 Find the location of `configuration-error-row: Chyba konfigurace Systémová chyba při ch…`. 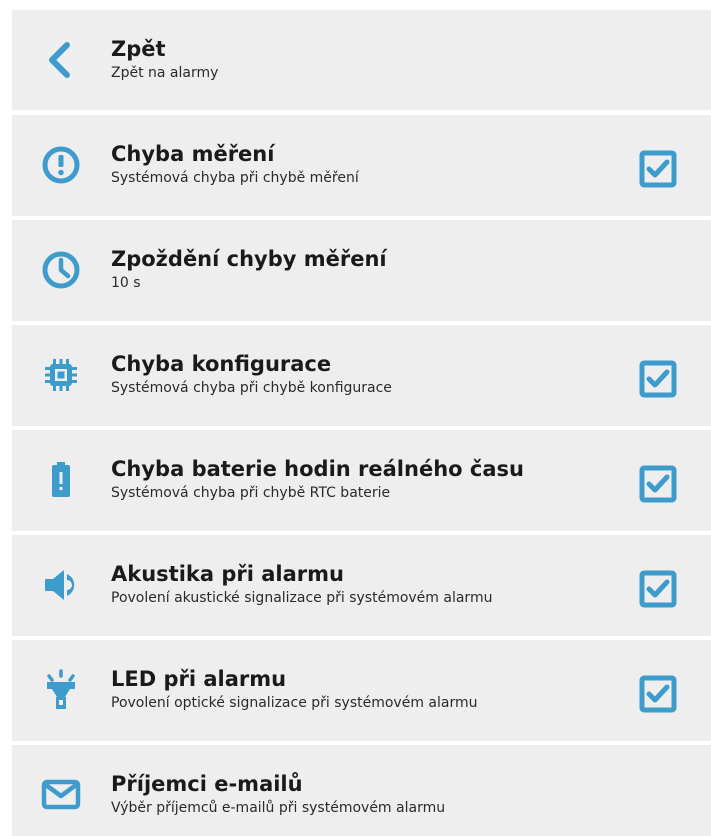

configuration-error-row: Chyba konfigurace Systémová chyba při ch… is located at coordinates (361, 375).